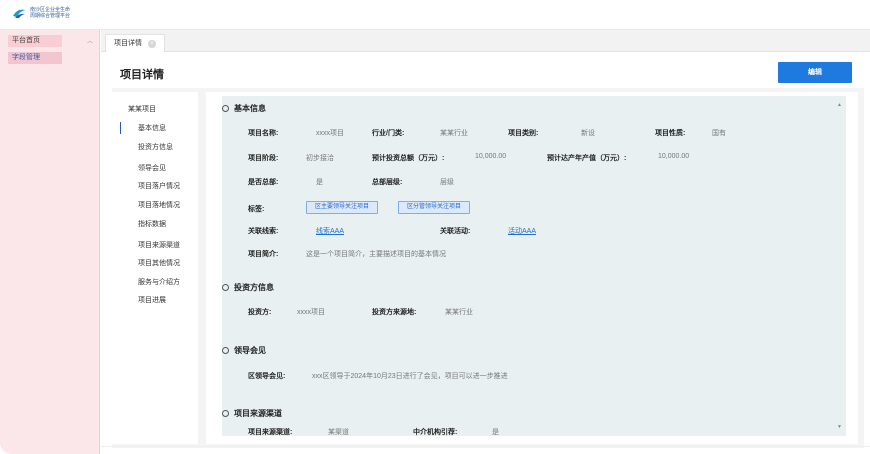 This screenshot has width=870, height=454. Describe the element at coordinates (244, 108) in the screenshot. I see `section-basic-info-title: 基本信息` at that location.